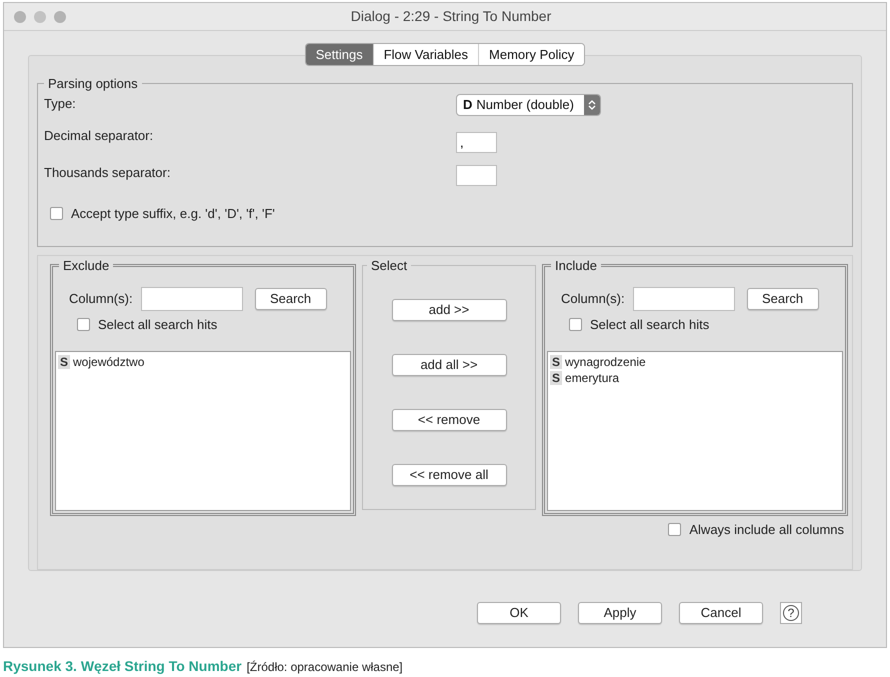 This screenshot has height=677, width=890. Describe the element at coordinates (40, 16) in the screenshot. I see `minimize-icon` at that location.